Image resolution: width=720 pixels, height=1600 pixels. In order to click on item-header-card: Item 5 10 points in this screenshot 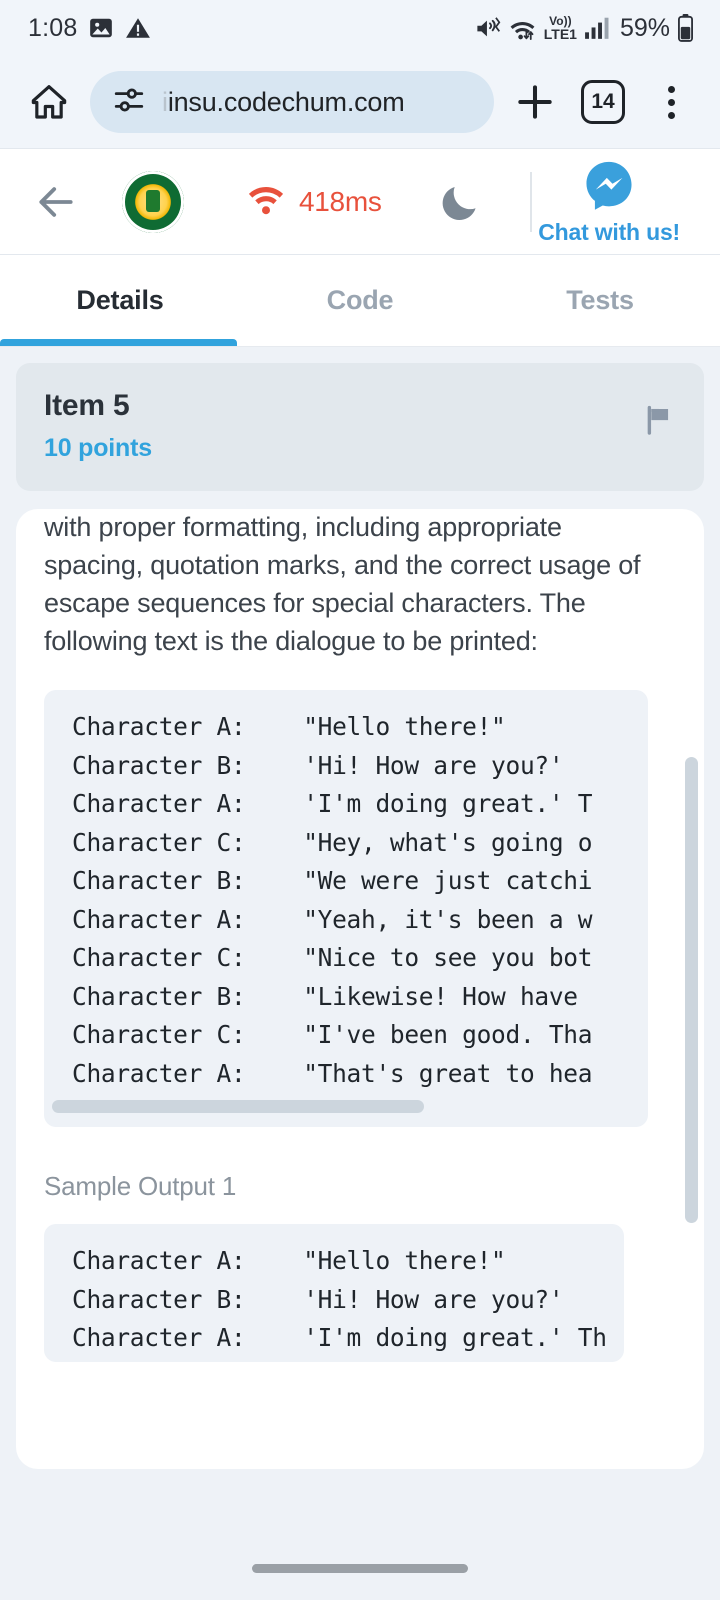, I will do `click(360, 427)`.